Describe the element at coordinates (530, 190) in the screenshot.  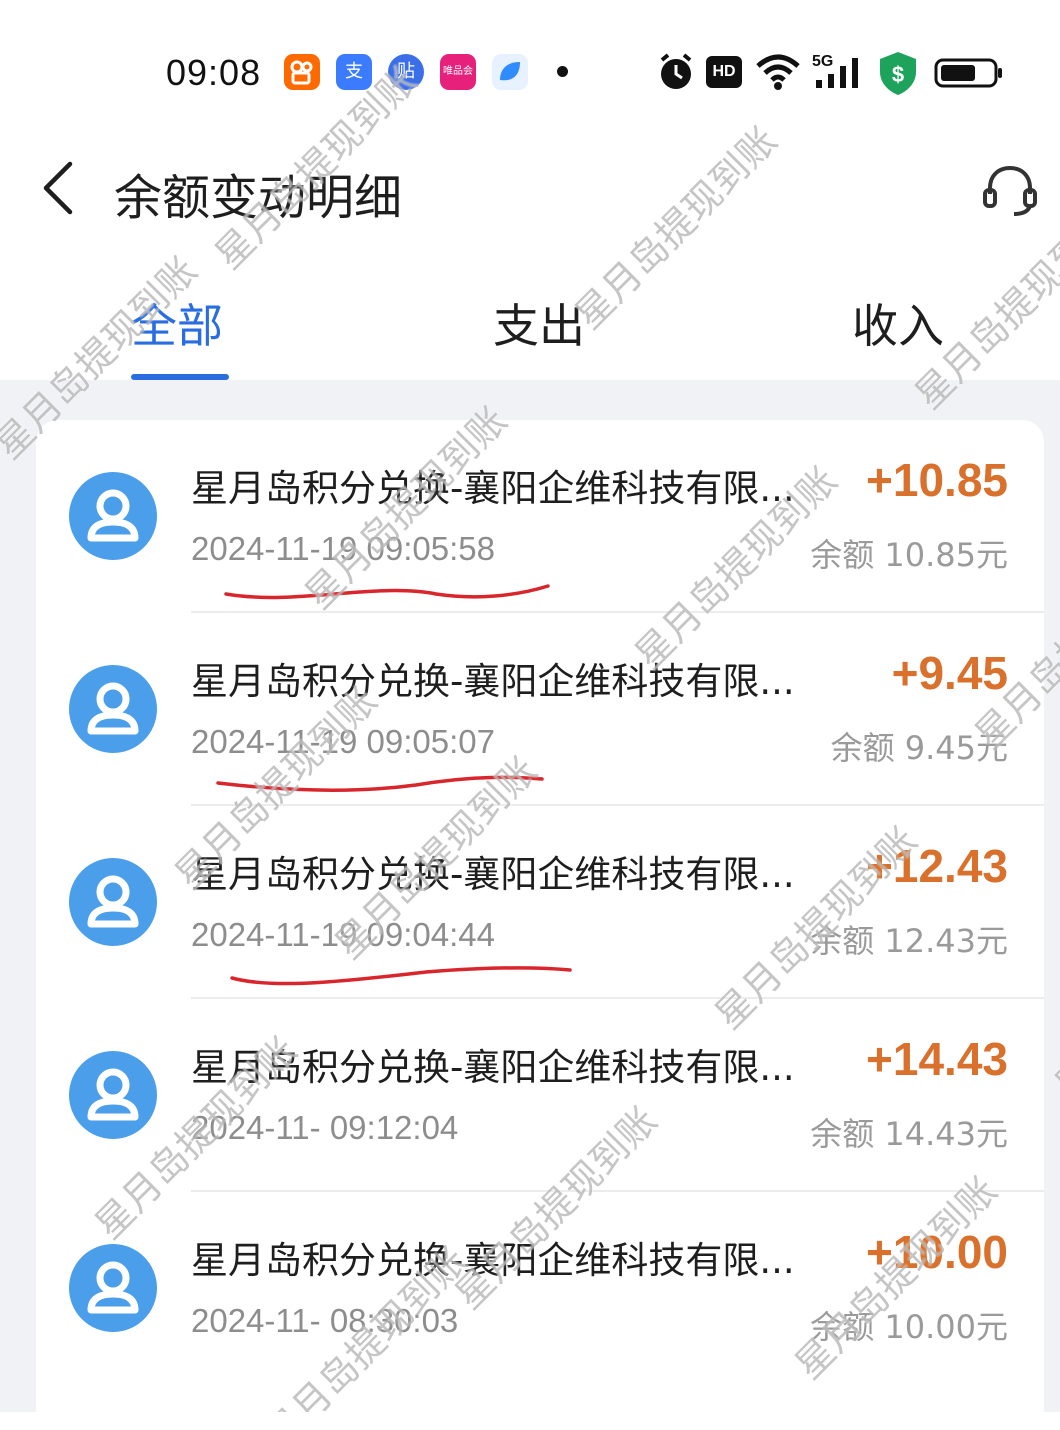
I see `header: 余额变动明细` at that location.